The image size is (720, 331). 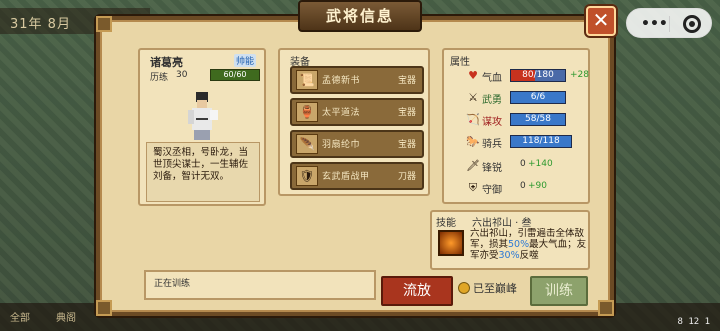 I want to click on attack-bonus: +140, so click(x=540, y=164).